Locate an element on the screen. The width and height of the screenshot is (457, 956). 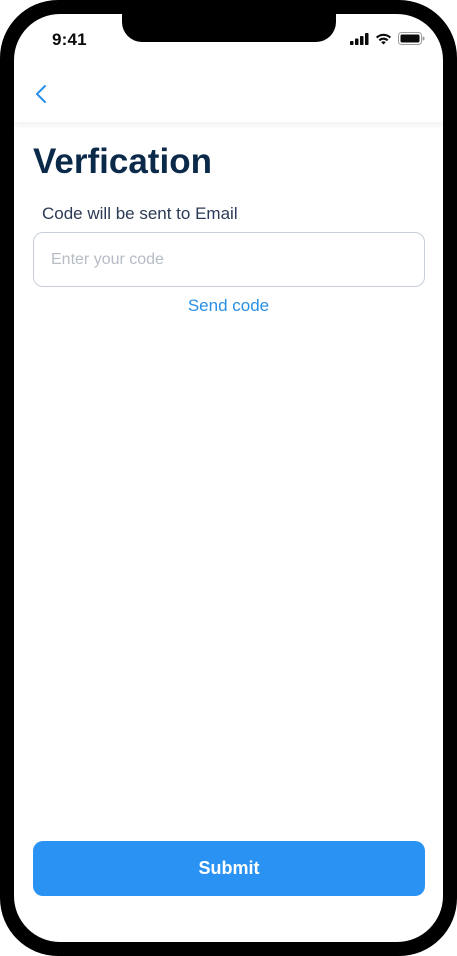
cellular-signal-icon is located at coordinates (359, 41).